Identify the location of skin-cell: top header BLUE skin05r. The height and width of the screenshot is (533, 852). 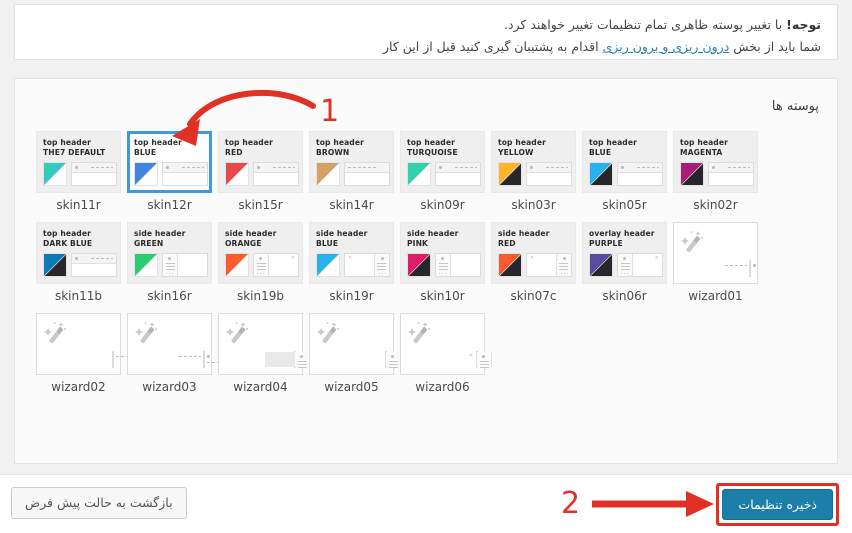
(624, 171).